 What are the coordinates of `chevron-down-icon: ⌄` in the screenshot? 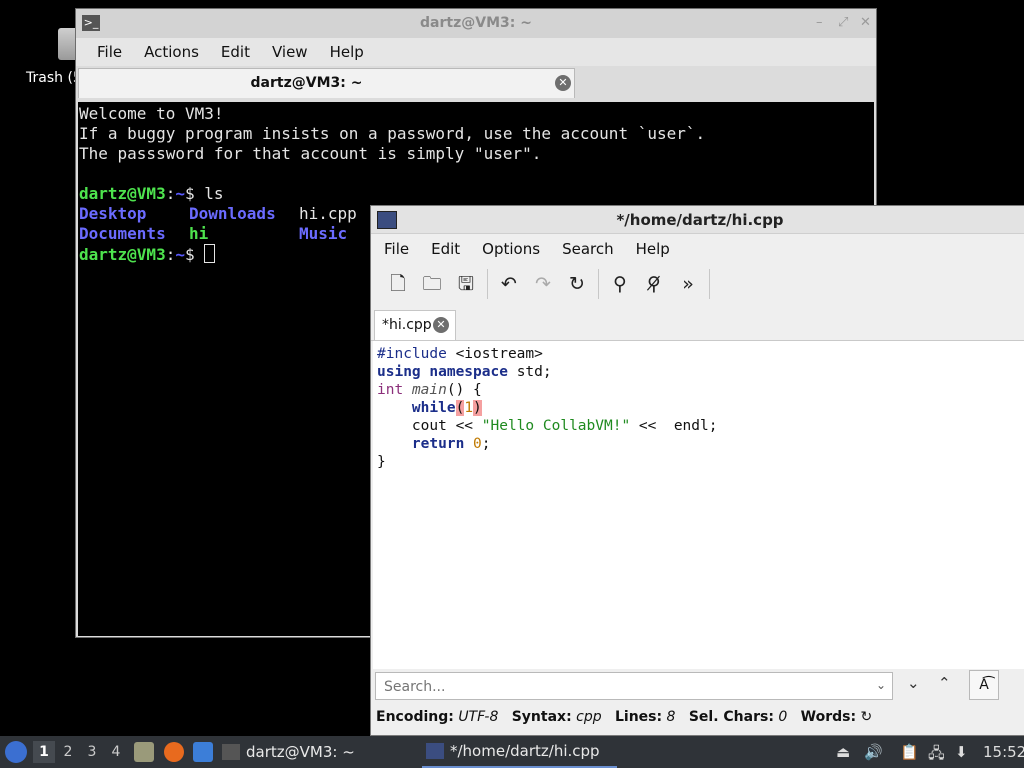 It's located at (881, 685).